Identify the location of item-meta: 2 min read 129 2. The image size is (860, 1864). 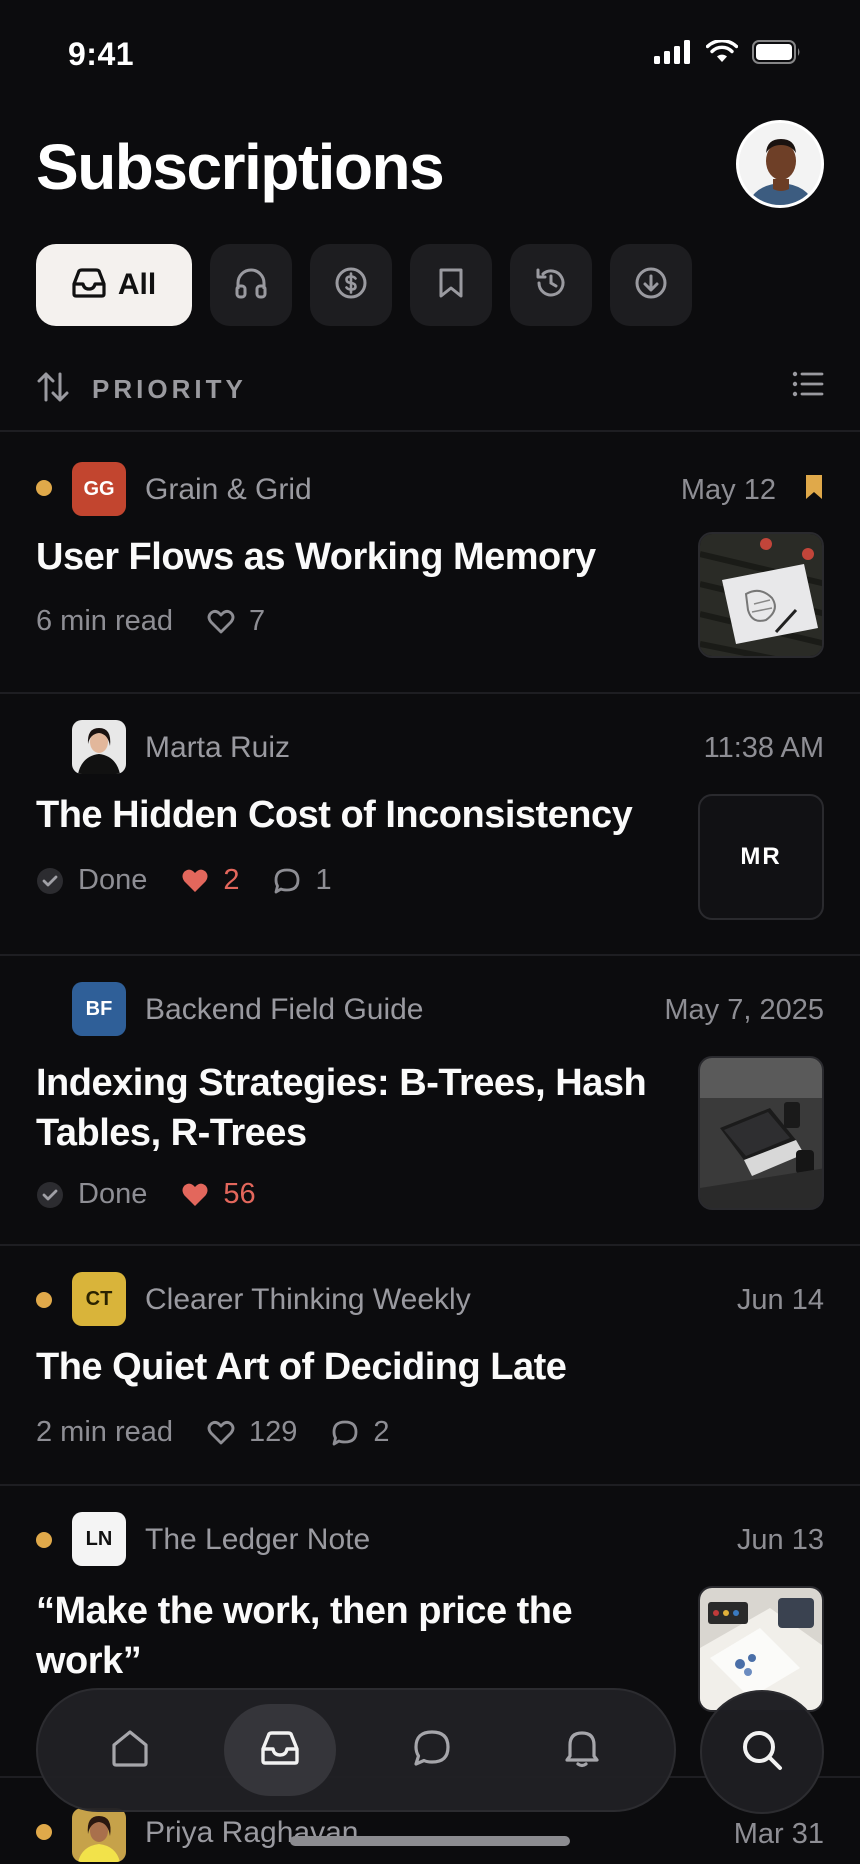
(213, 1432).